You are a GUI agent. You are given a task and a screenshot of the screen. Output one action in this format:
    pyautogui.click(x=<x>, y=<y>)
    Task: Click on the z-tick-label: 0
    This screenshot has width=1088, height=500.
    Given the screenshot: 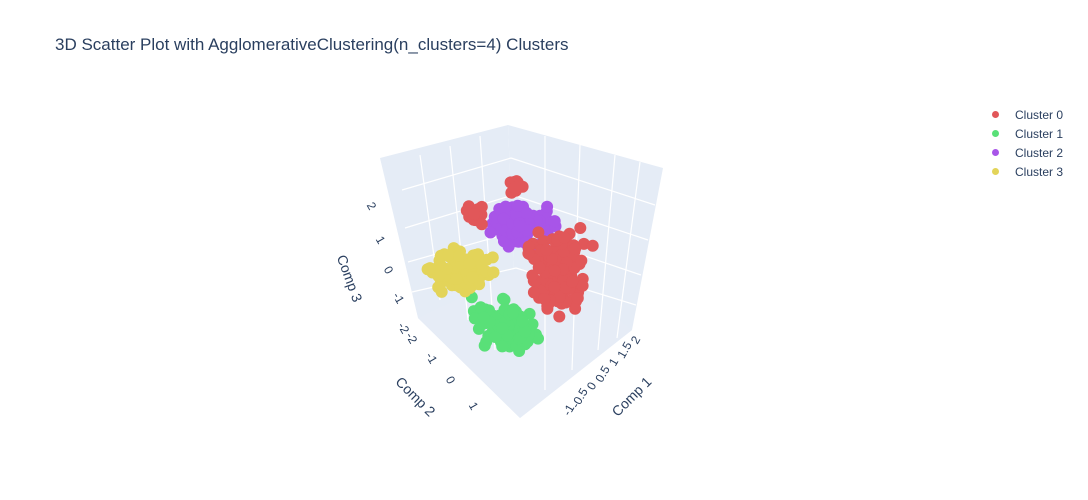 What is the action you would take?
    pyautogui.click(x=389, y=270)
    